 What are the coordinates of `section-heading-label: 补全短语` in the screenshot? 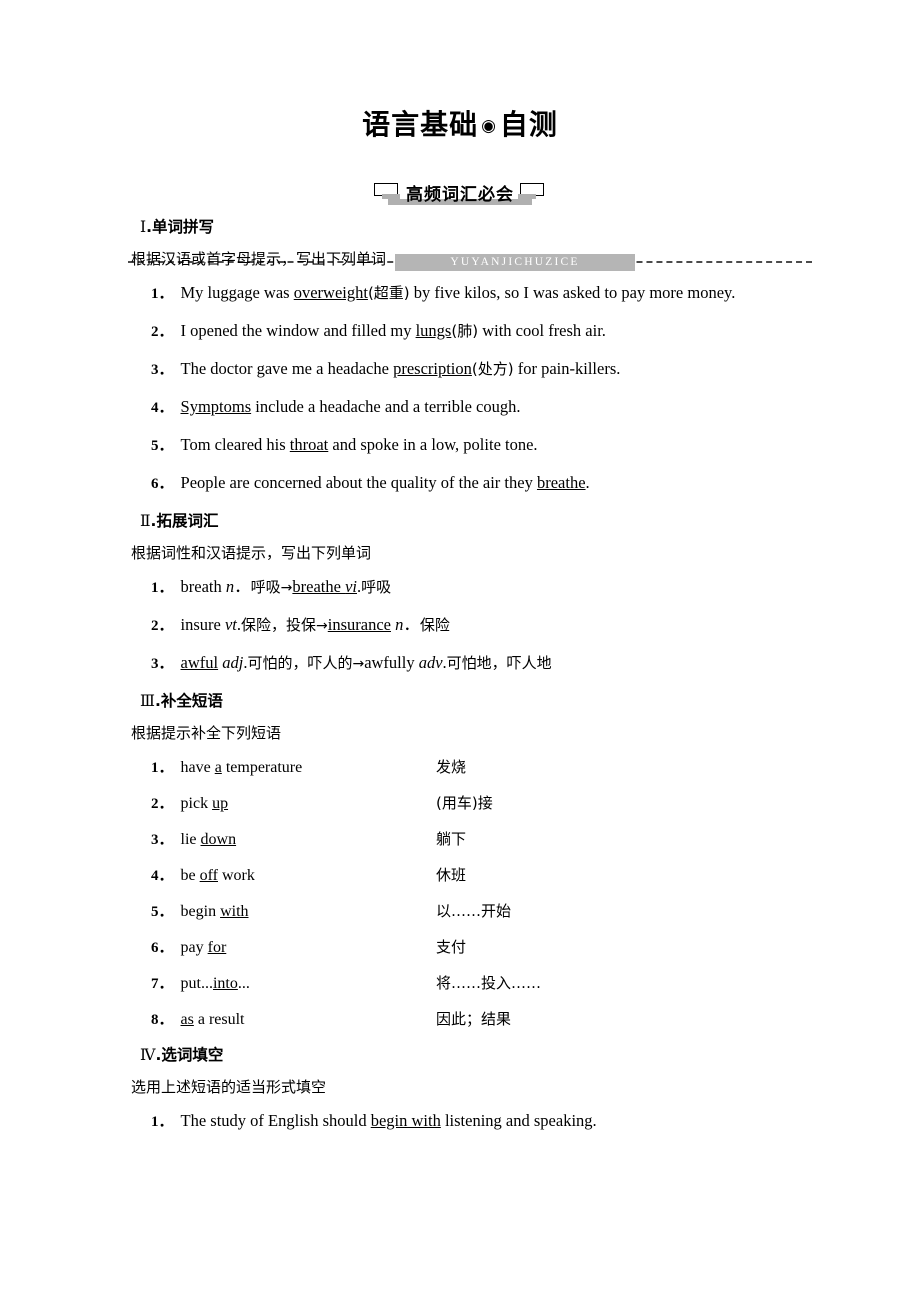 It's located at (191, 701).